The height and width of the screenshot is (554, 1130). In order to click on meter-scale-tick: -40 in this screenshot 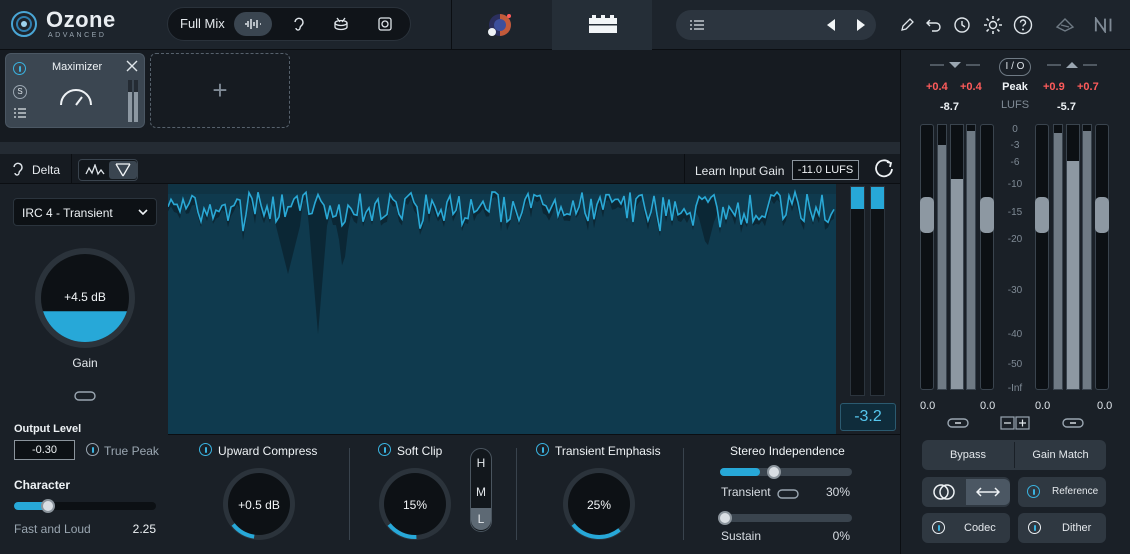, I will do `click(1015, 334)`.